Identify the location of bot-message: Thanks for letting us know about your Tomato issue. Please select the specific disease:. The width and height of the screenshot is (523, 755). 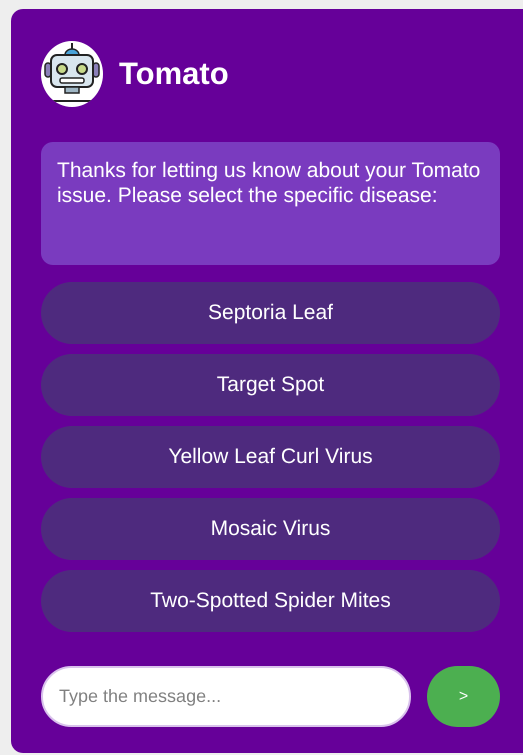
(270, 203).